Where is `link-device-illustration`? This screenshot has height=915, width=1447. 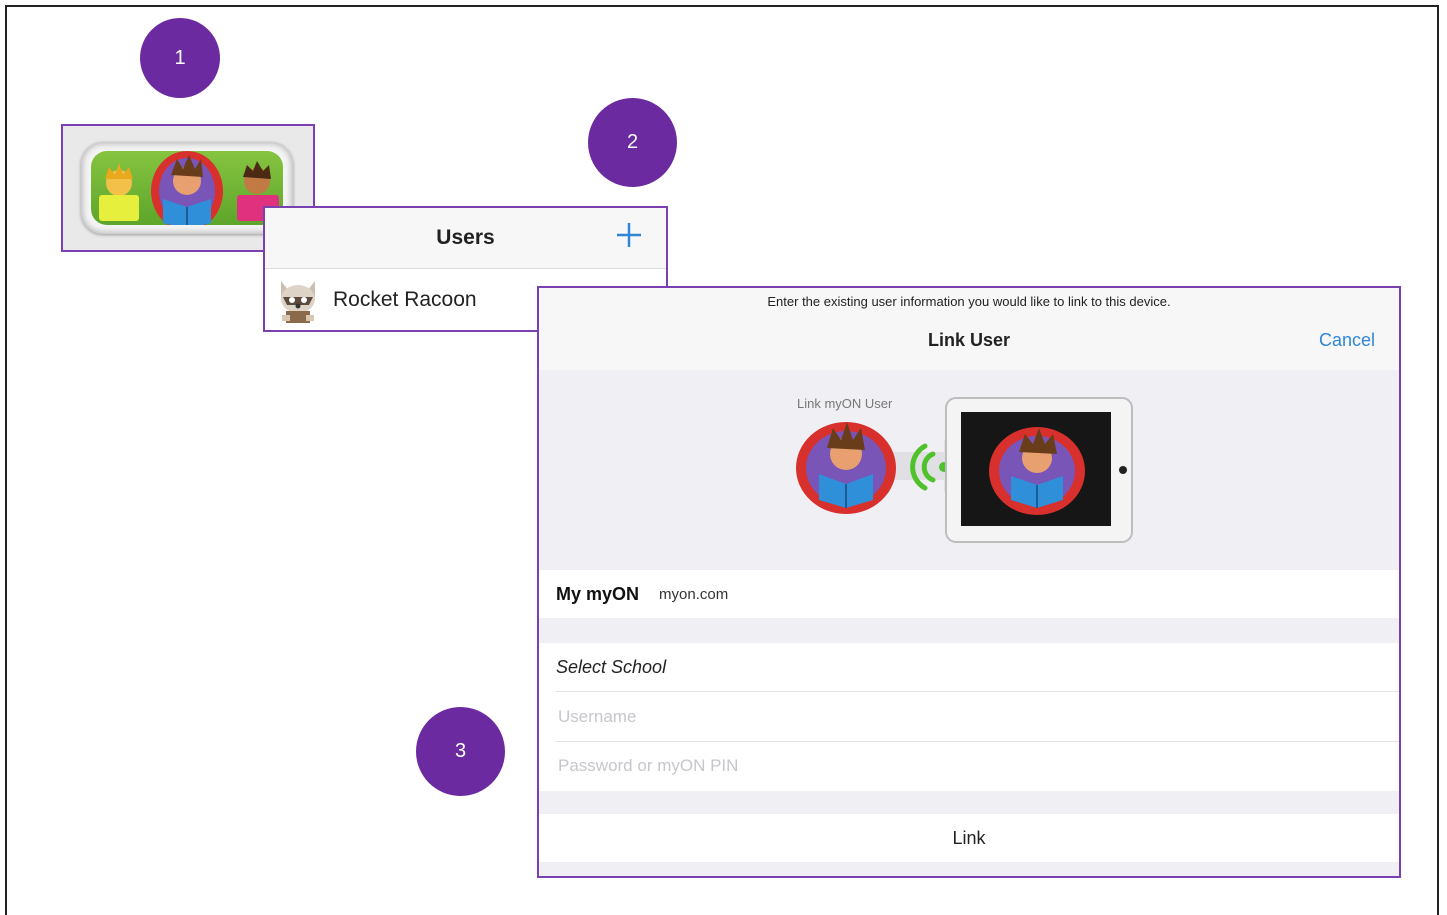
link-device-illustration is located at coordinates (964, 470).